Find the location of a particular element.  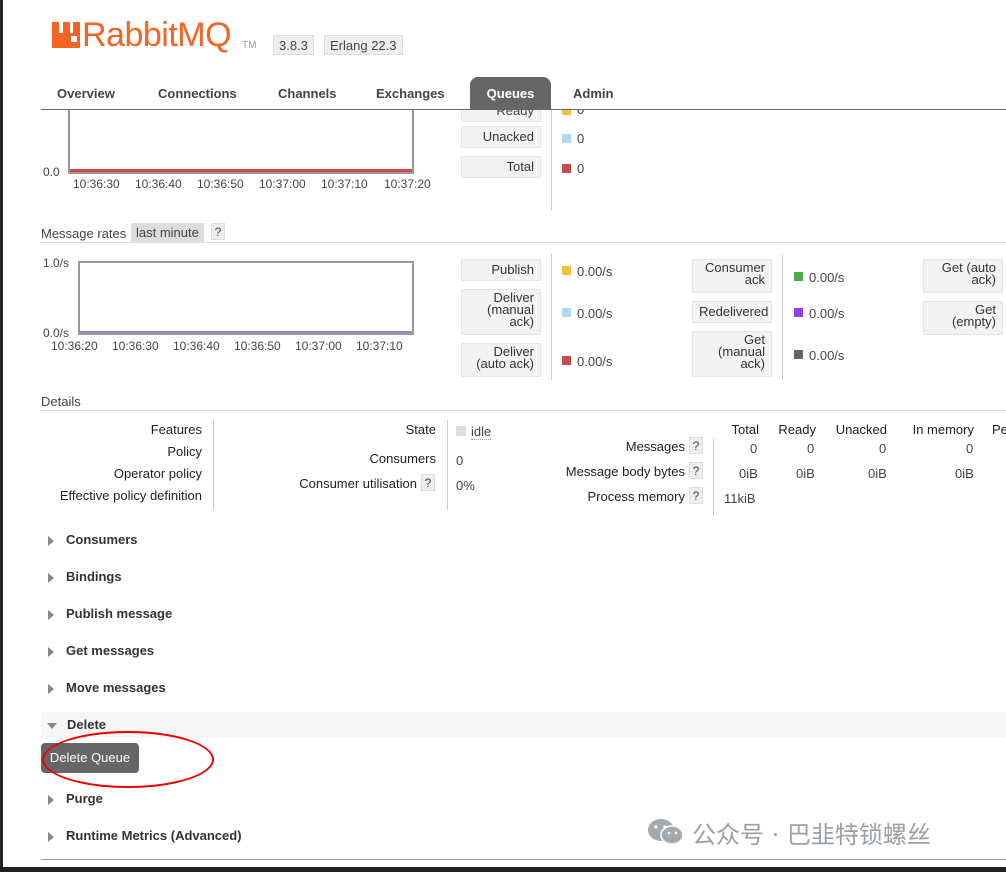

rate-series-line is located at coordinates (246, 332).